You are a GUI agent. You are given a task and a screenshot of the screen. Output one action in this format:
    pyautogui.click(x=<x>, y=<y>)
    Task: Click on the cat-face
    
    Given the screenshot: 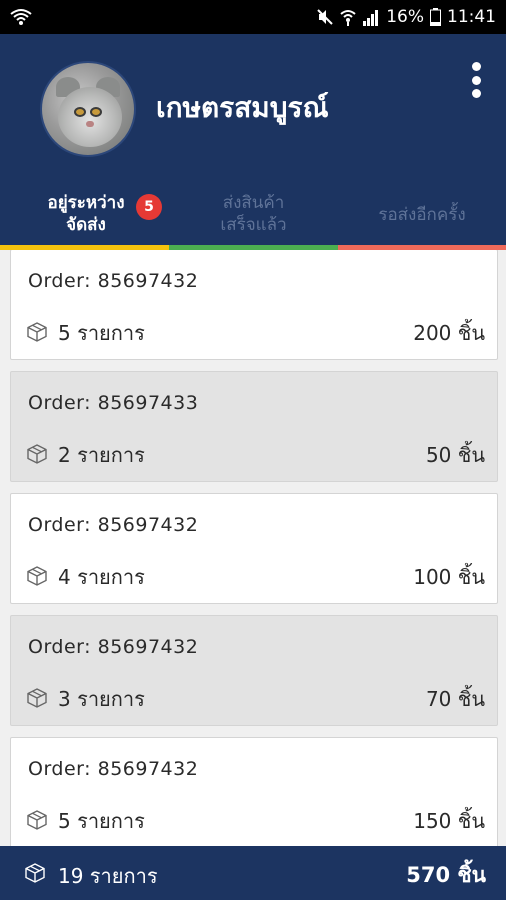 What is the action you would take?
    pyautogui.click(x=90, y=117)
    